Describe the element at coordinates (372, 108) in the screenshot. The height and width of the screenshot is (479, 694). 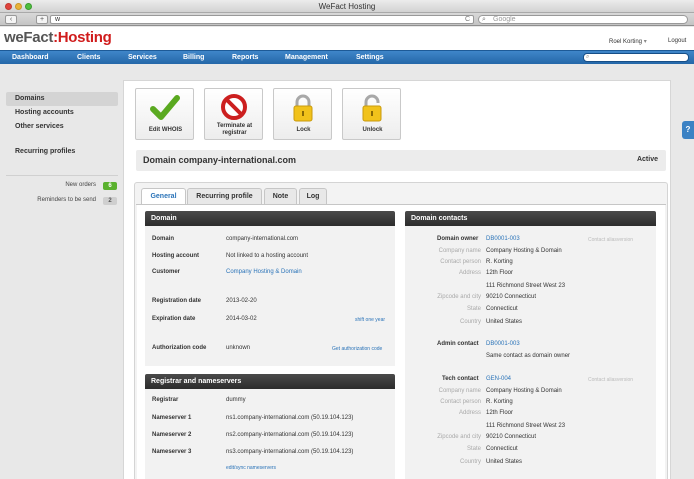
I see `padlock-open-icon` at that location.